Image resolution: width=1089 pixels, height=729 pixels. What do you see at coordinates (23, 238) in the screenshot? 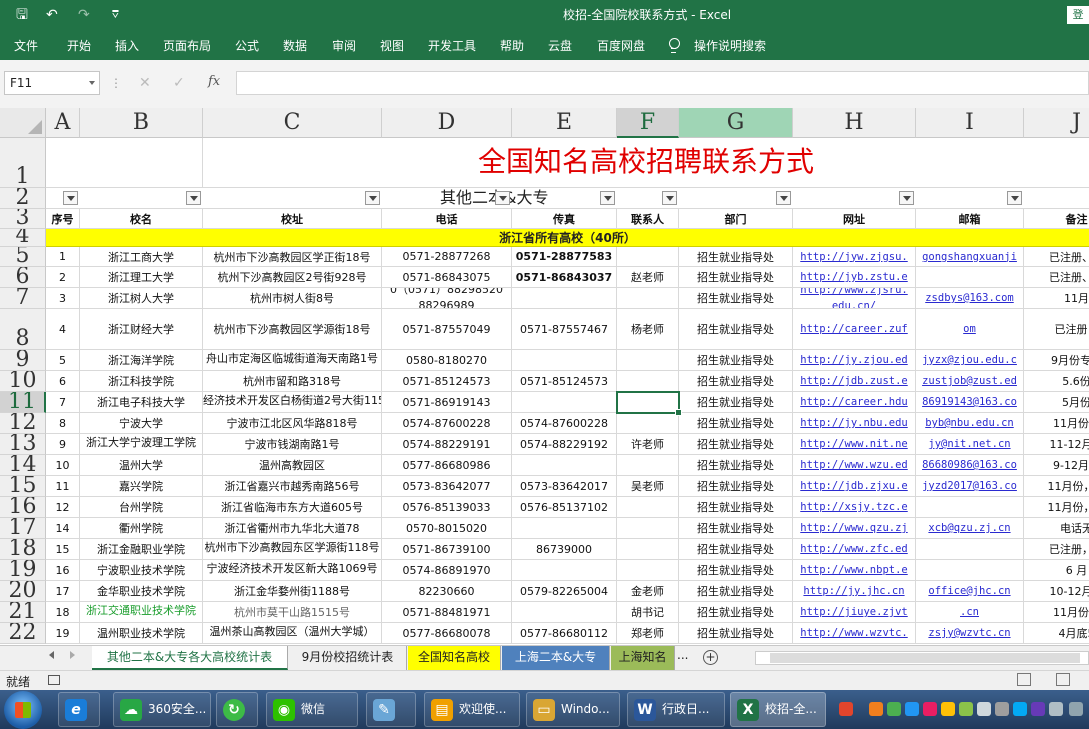
I see `row-header-4: 4` at bounding box center [23, 238].